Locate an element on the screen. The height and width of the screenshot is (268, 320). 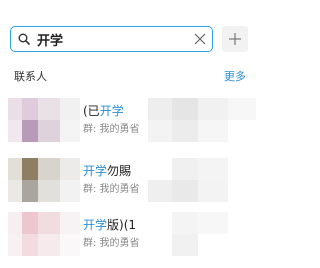
search-box is located at coordinates (111, 39).